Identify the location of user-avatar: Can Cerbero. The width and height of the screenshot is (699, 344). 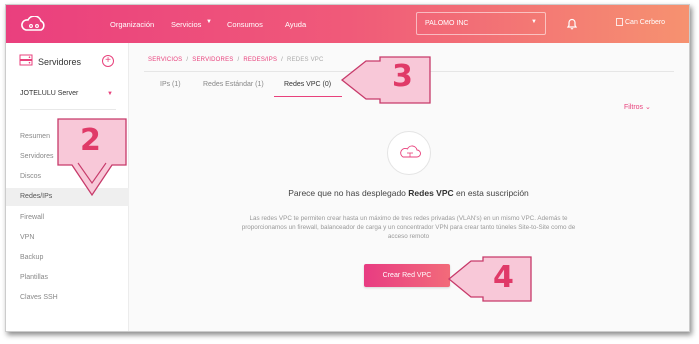
(640, 22).